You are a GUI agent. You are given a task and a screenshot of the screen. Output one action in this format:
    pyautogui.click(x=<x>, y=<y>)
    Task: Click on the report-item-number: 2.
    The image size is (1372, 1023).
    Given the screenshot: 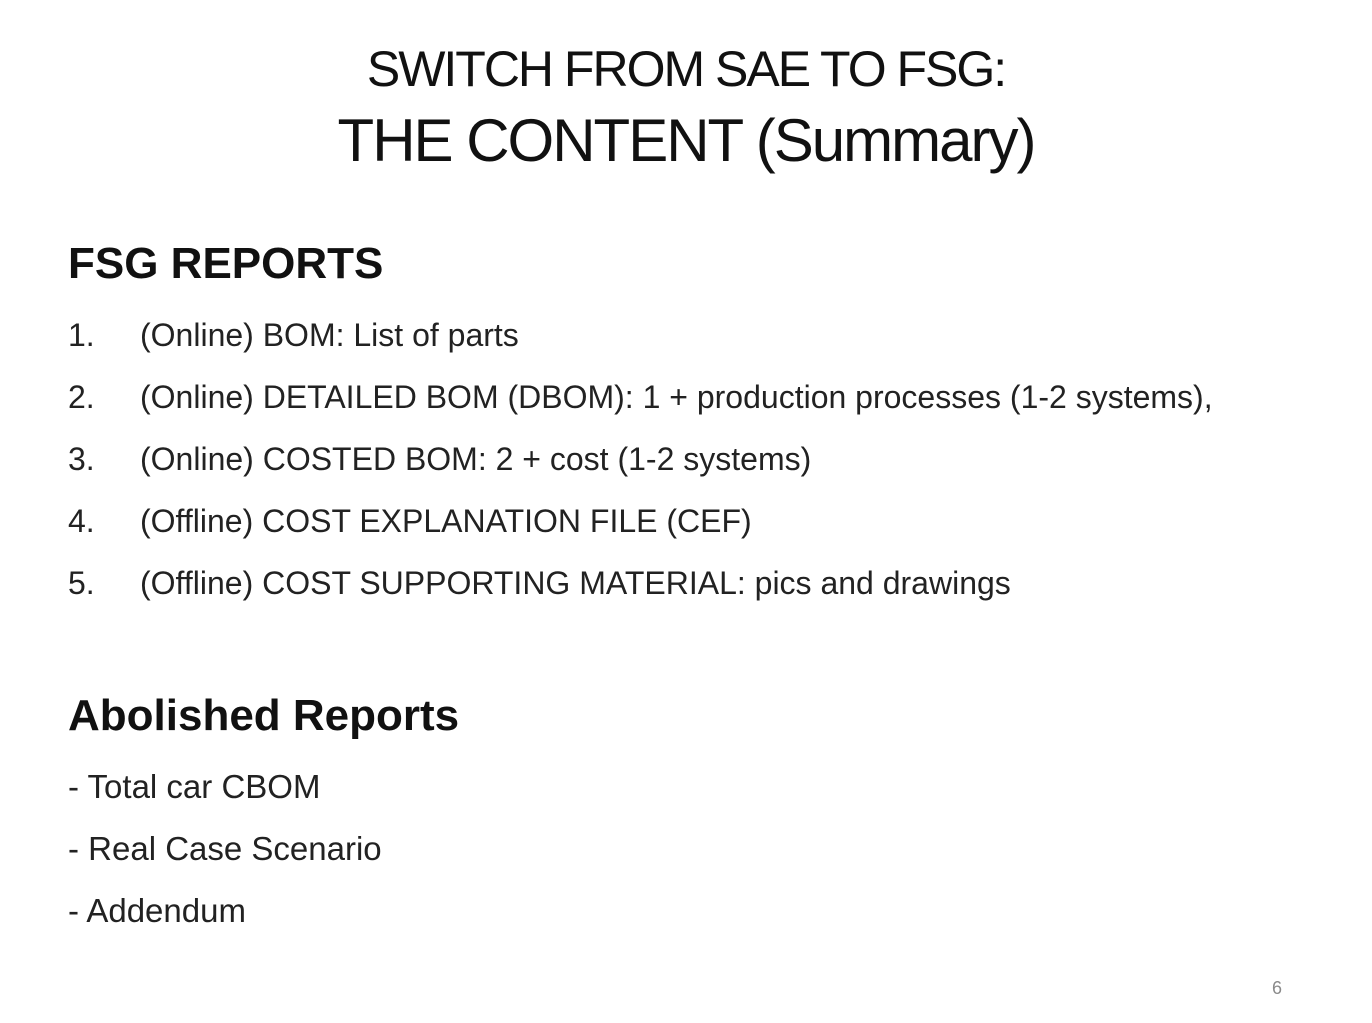 What is the action you would take?
    pyautogui.click(x=81, y=397)
    